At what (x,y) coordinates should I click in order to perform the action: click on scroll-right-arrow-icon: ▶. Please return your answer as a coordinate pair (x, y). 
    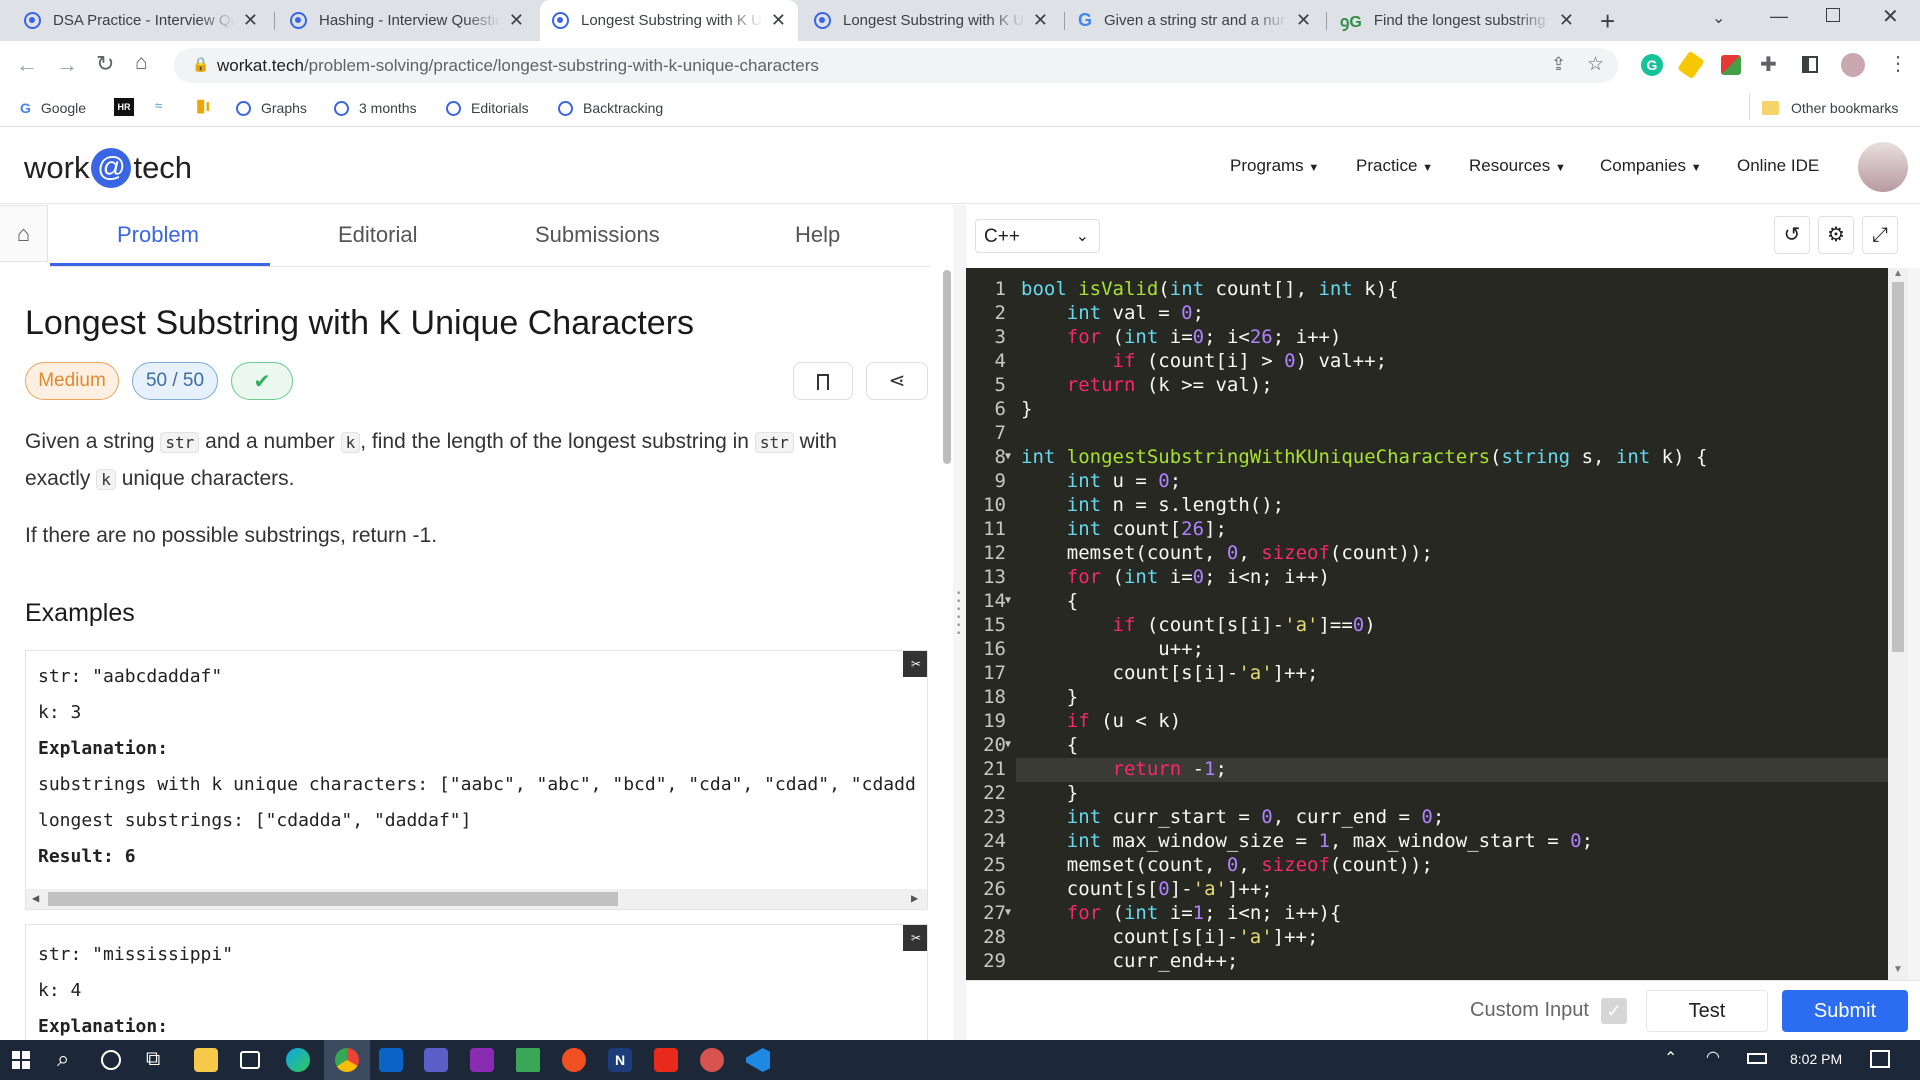
    Looking at the image, I should click on (914, 898).